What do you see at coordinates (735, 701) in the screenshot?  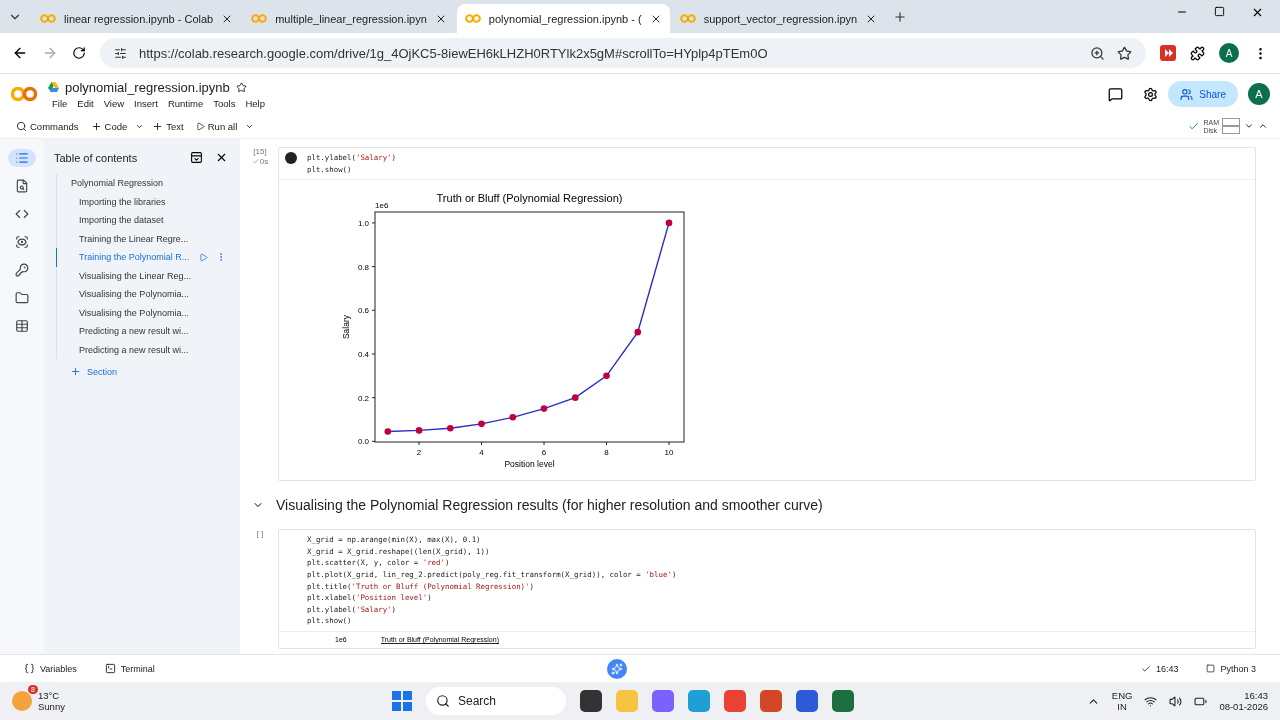 I see `chrome-icon` at bounding box center [735, 701].